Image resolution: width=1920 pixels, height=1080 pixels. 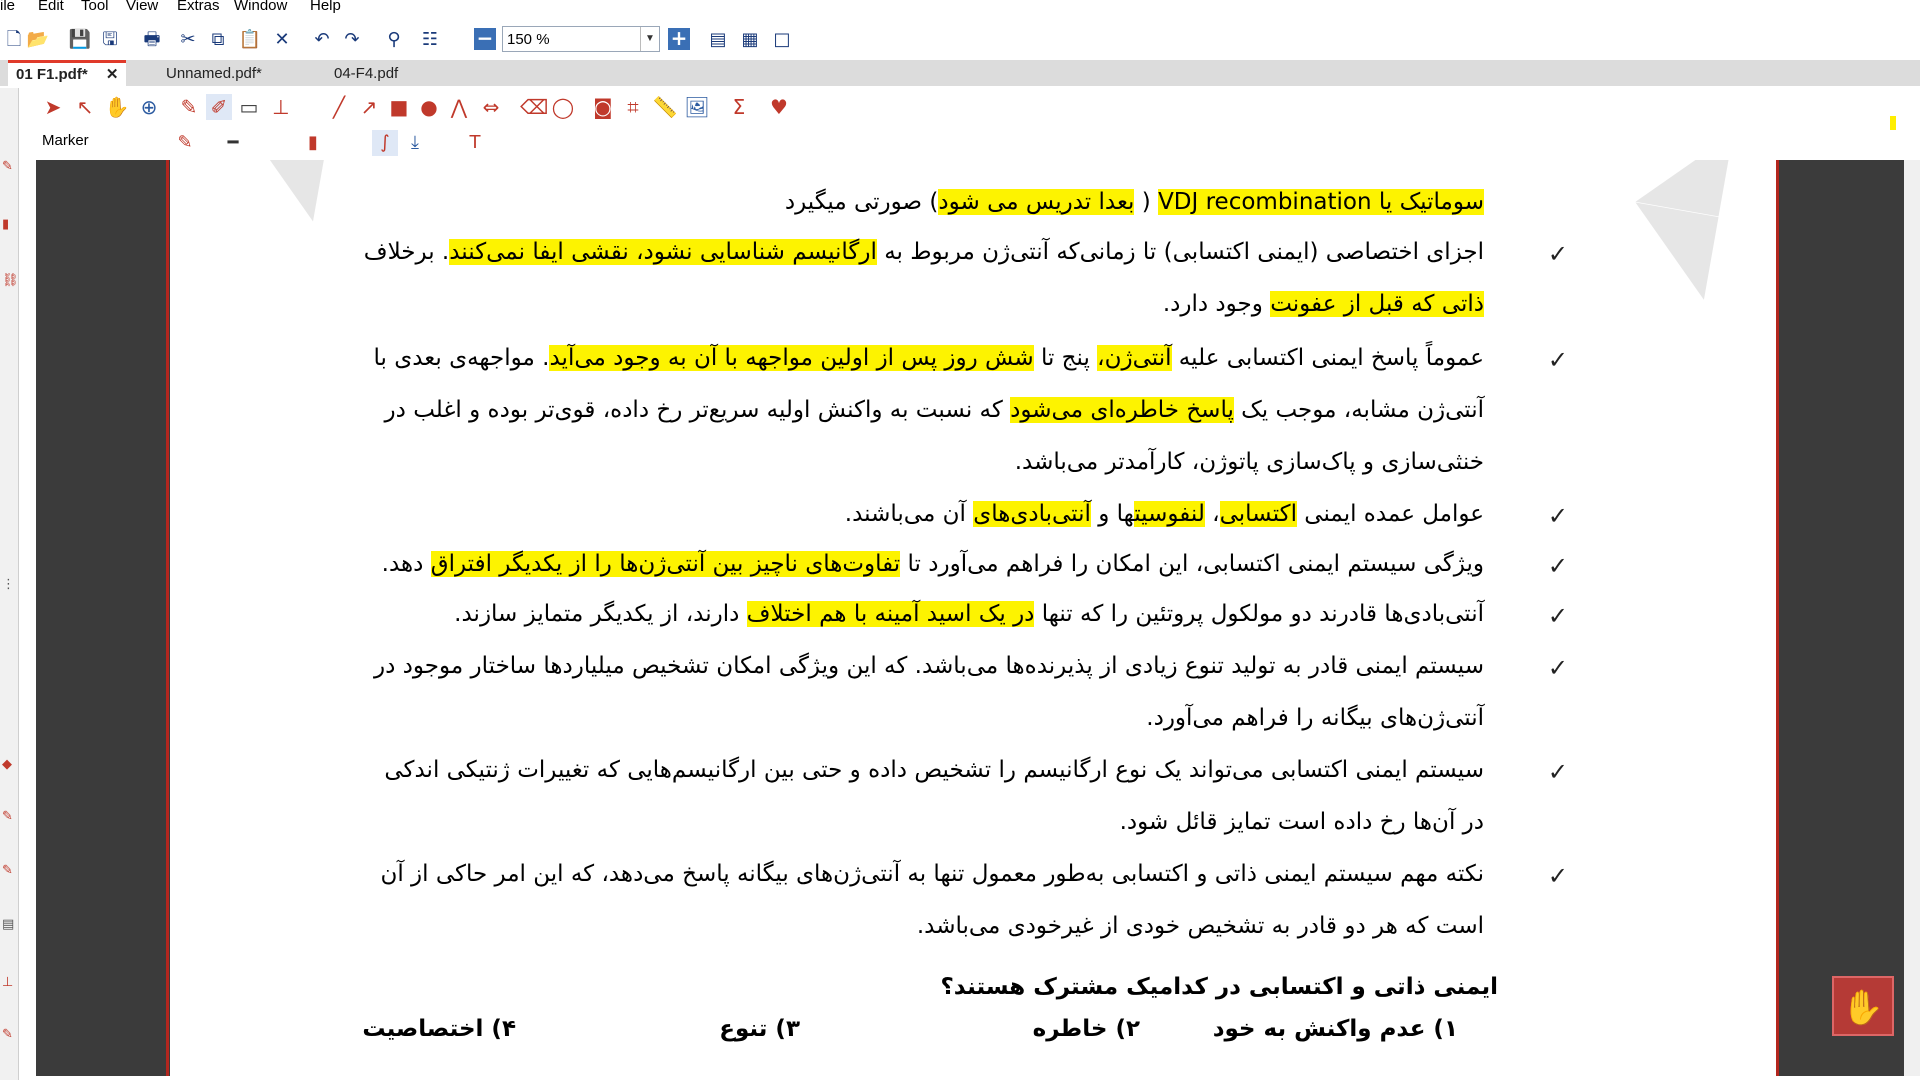 I want to click on hand-tool-icon: ✋, so click(x=1863, y=1006).